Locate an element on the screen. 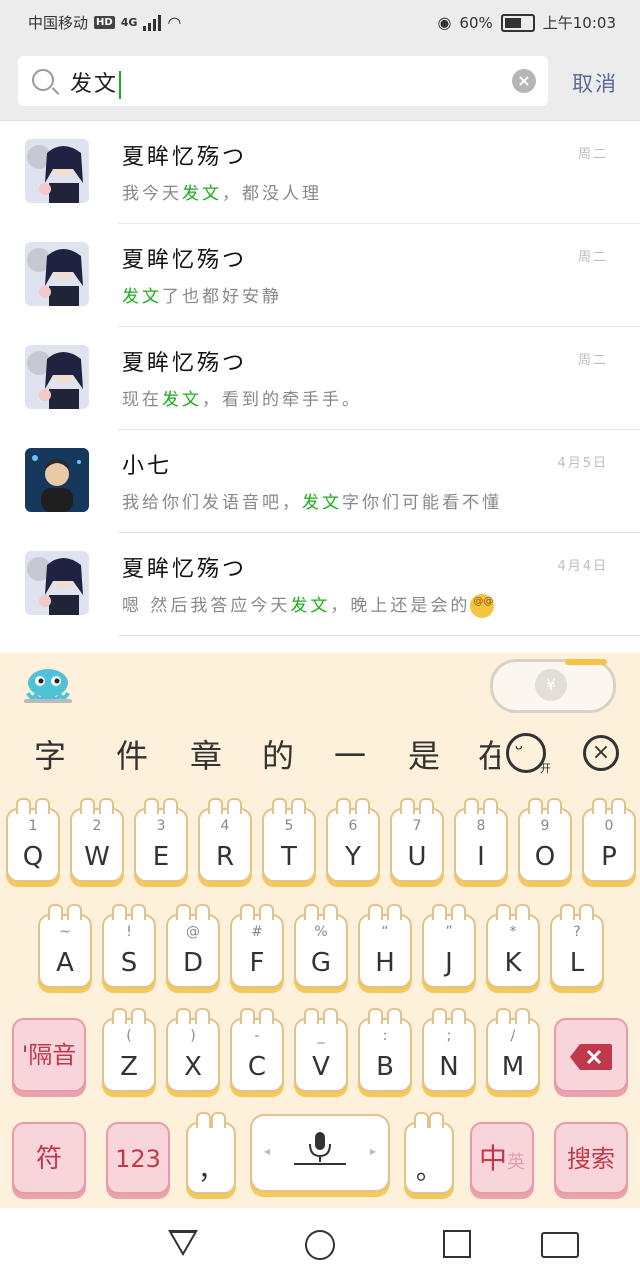  clear-icon: × is located at coordinates (524, 81).